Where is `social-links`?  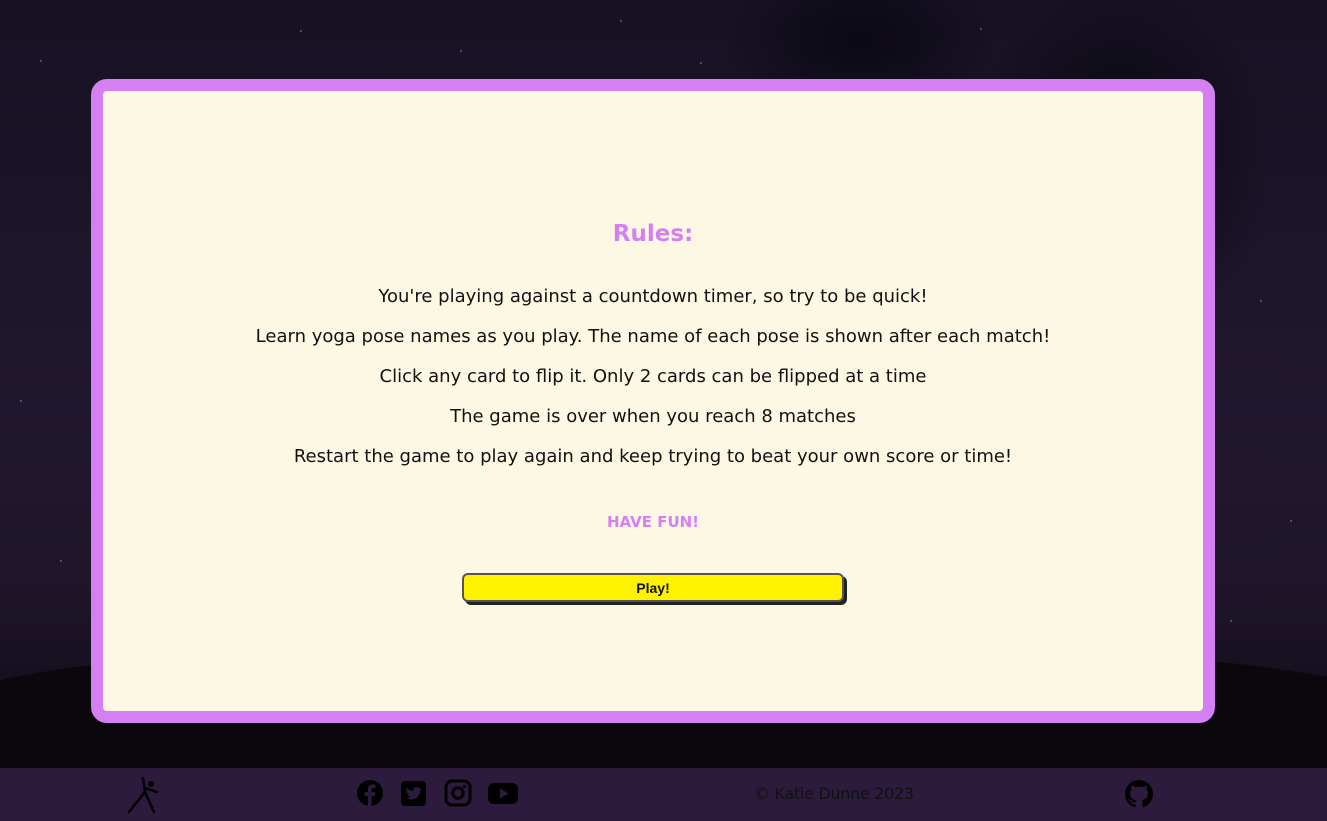 social-links is located at coordinates (437, 793).